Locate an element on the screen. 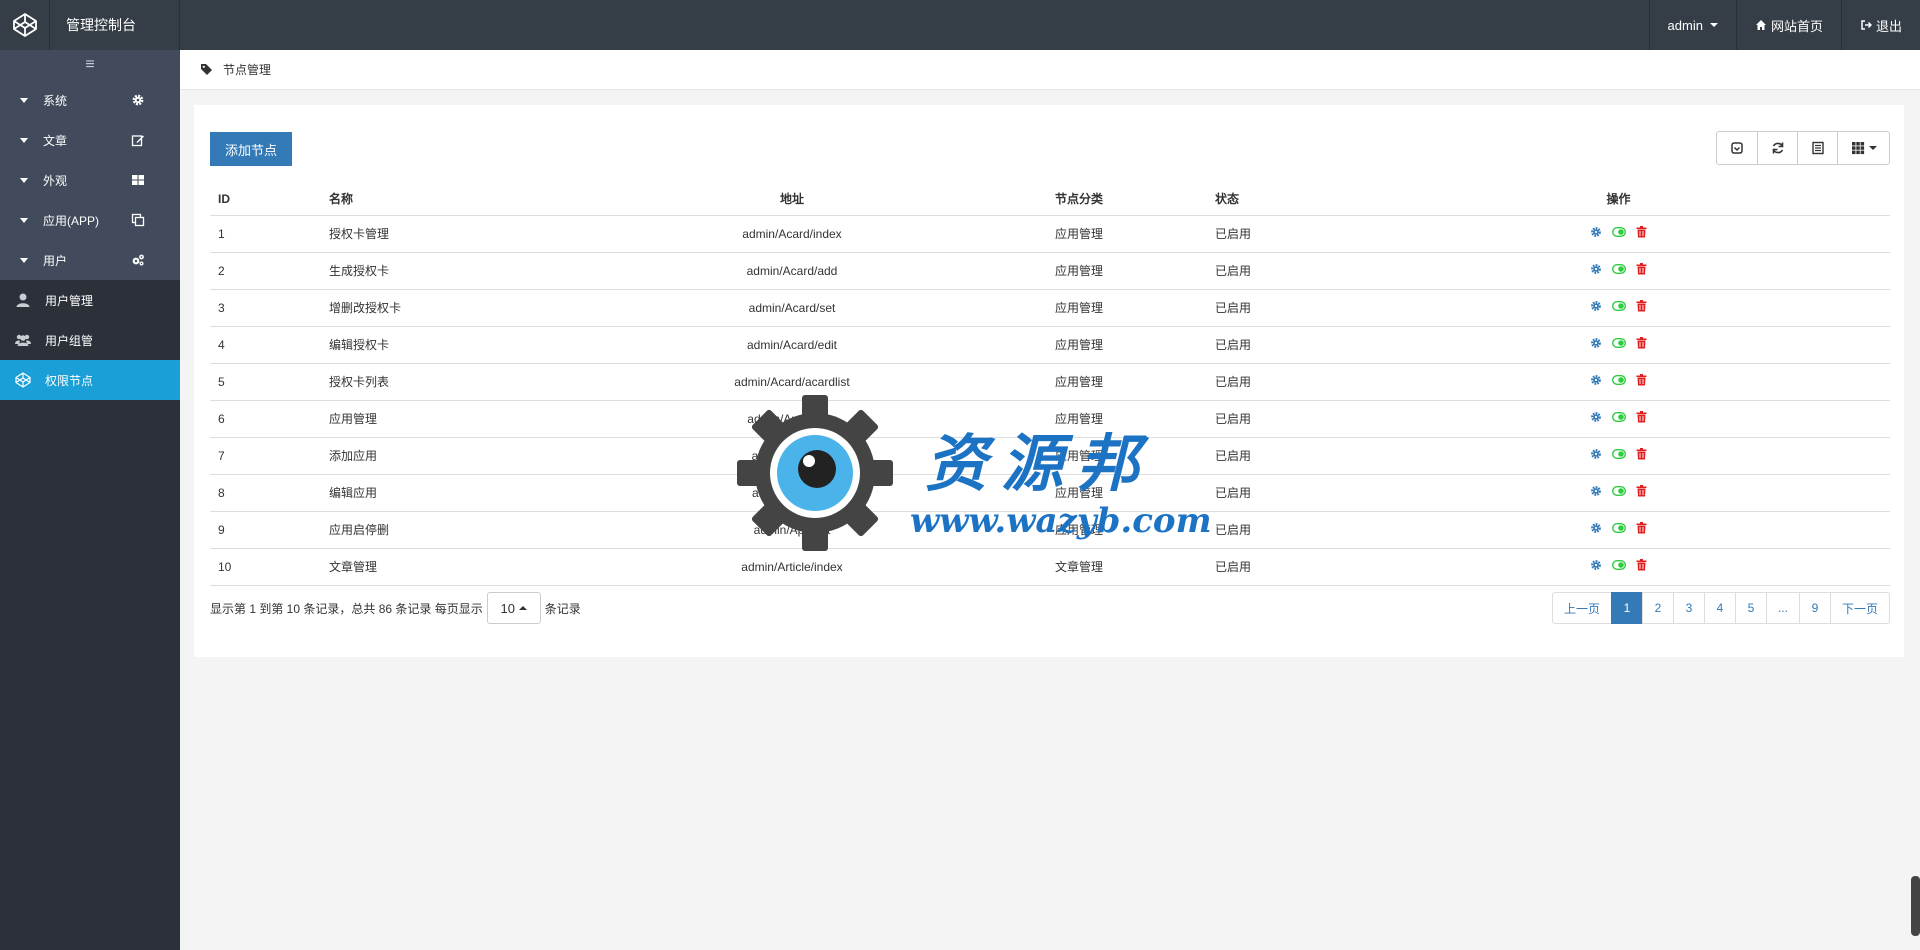  user-menu: admin is located at coordinates (1692, 25).